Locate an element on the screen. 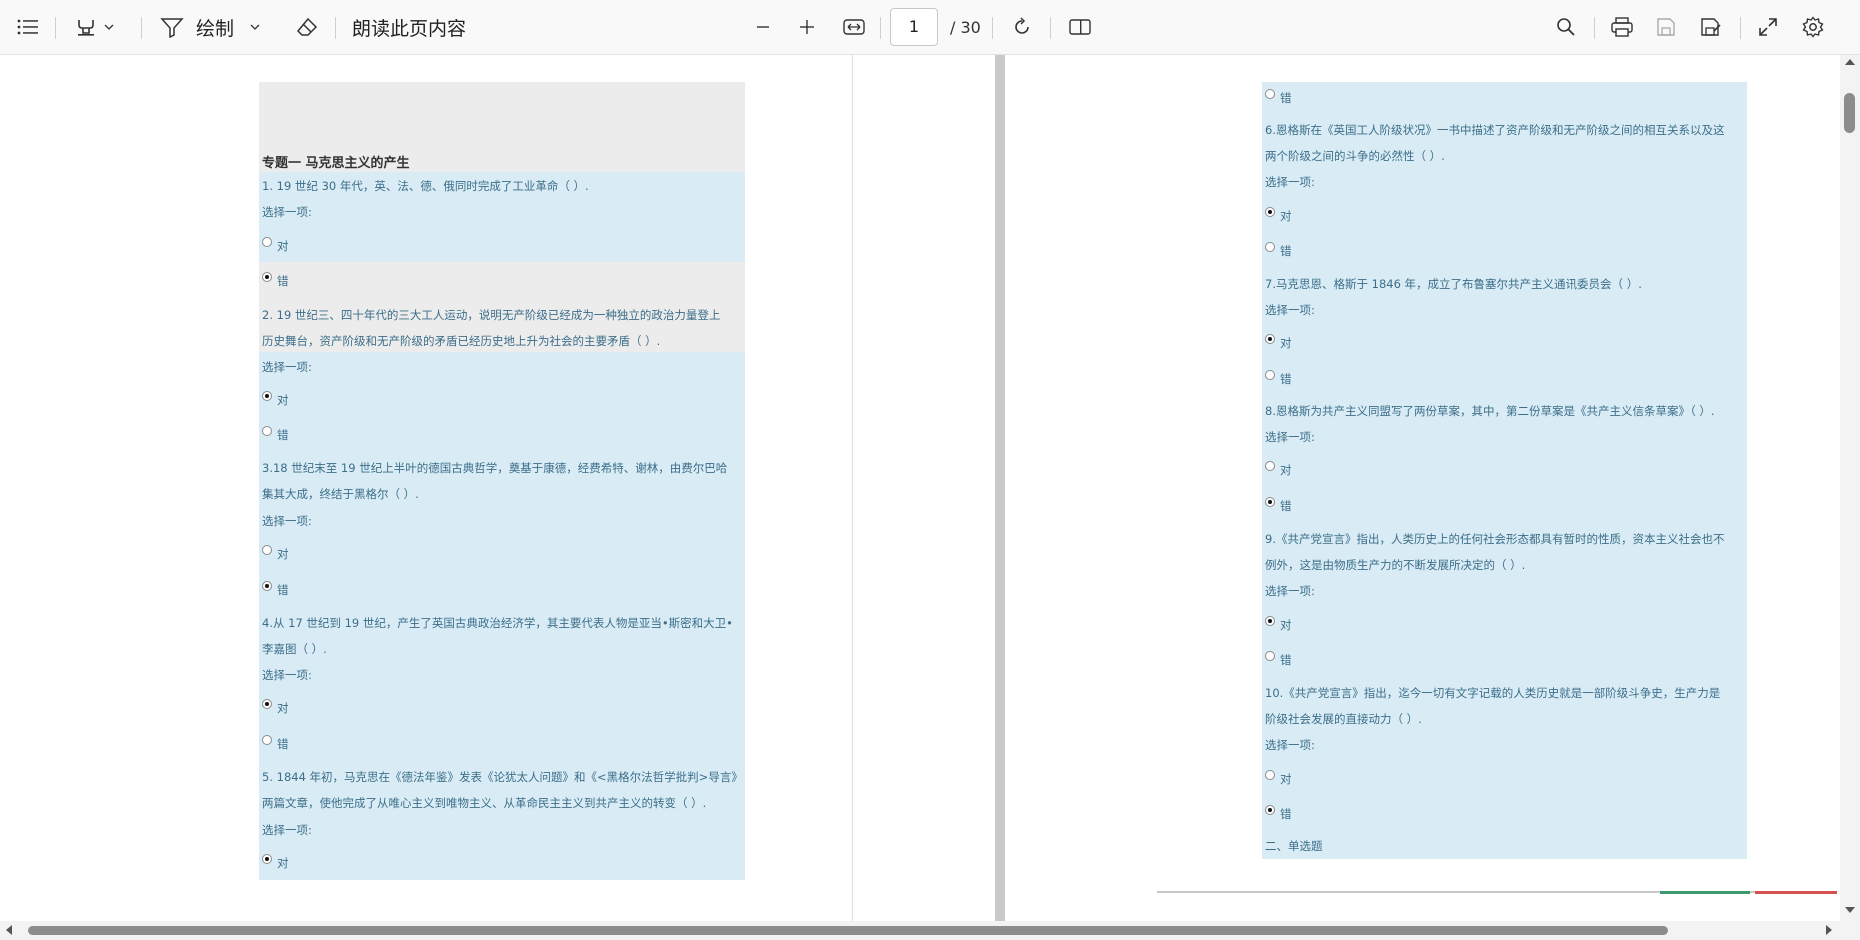 The height and width of the screenshot is (940, 1860). page-number-input: 1 is located at coordinates (914, 27).